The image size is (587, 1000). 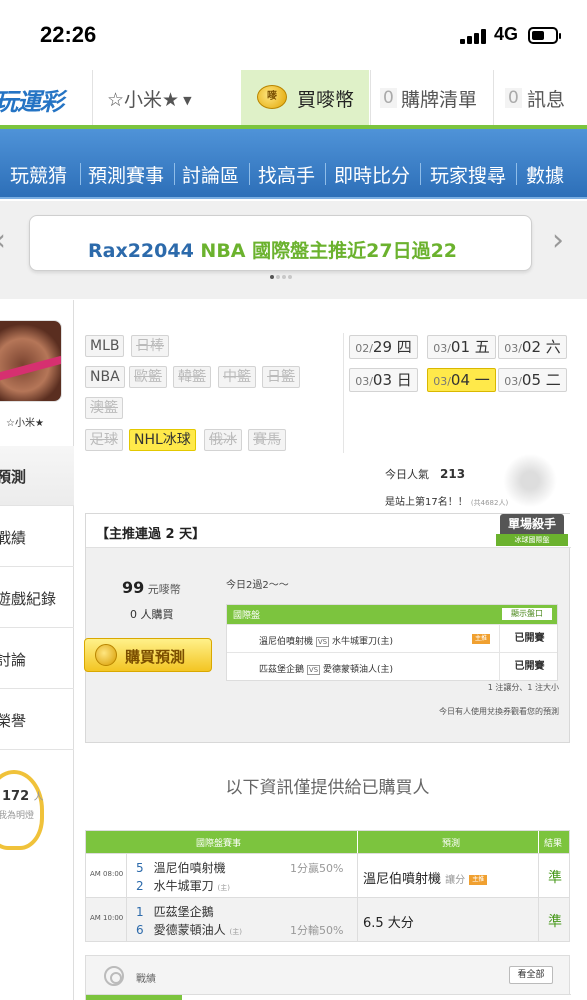 What do you see at coordinates (104, 408) in the screenshot?
I see `league-tag-aus-basketball: 澳籃` at bounding box center [104, 408].